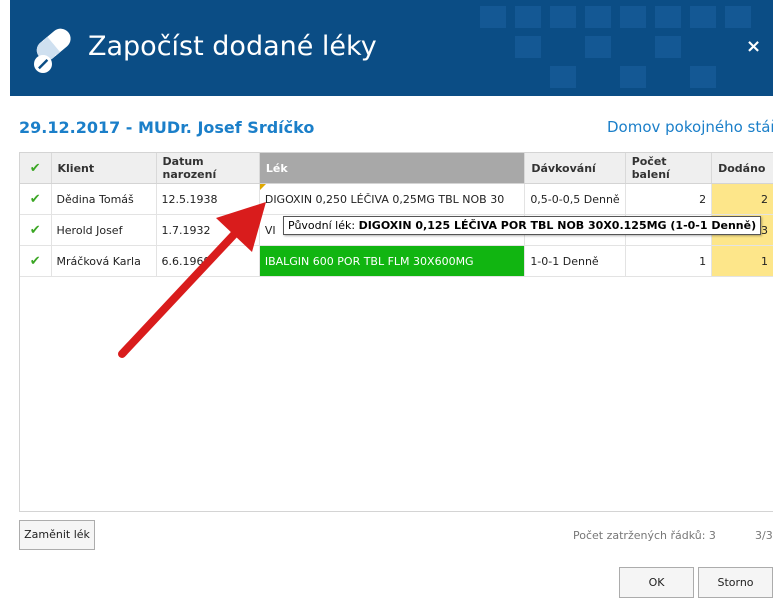 This screenshot has height=598, width=773. I want to click on cancel-button: Storno, so click(735, 582).